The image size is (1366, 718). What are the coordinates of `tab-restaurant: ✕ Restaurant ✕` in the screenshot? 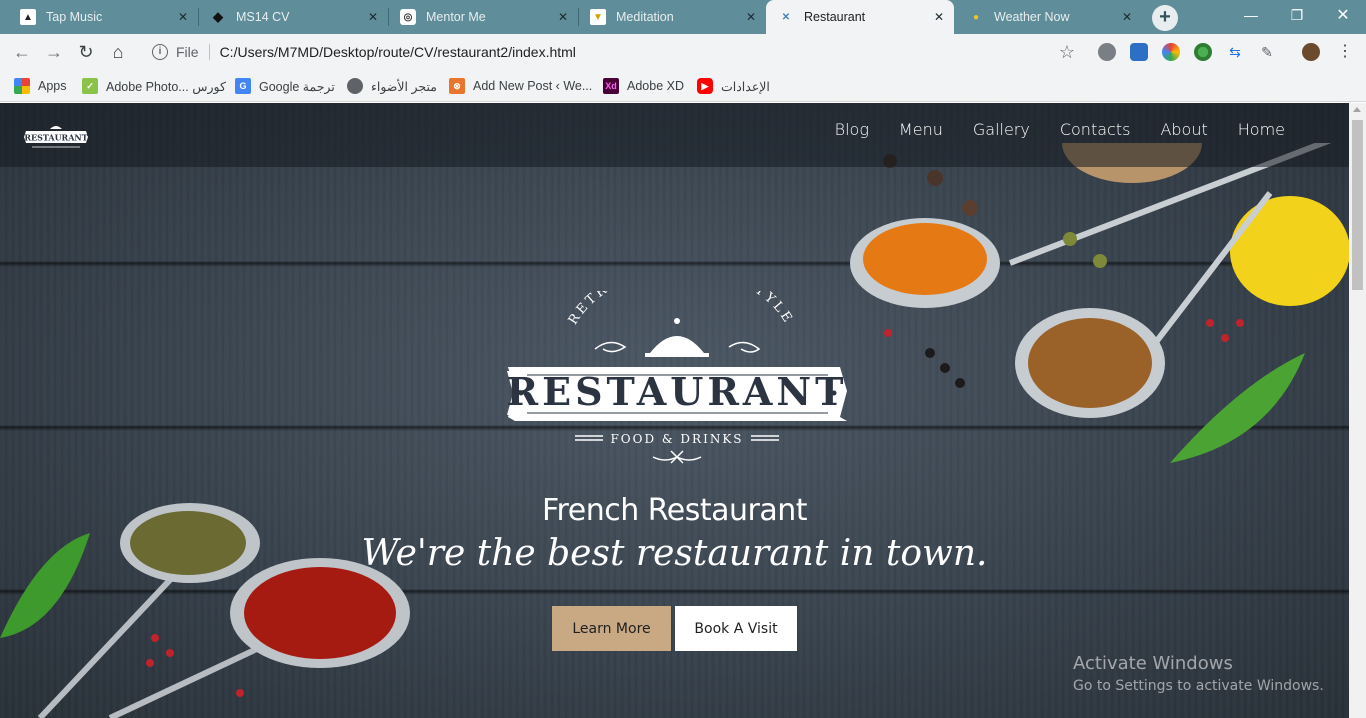 It's located at (860, 17).